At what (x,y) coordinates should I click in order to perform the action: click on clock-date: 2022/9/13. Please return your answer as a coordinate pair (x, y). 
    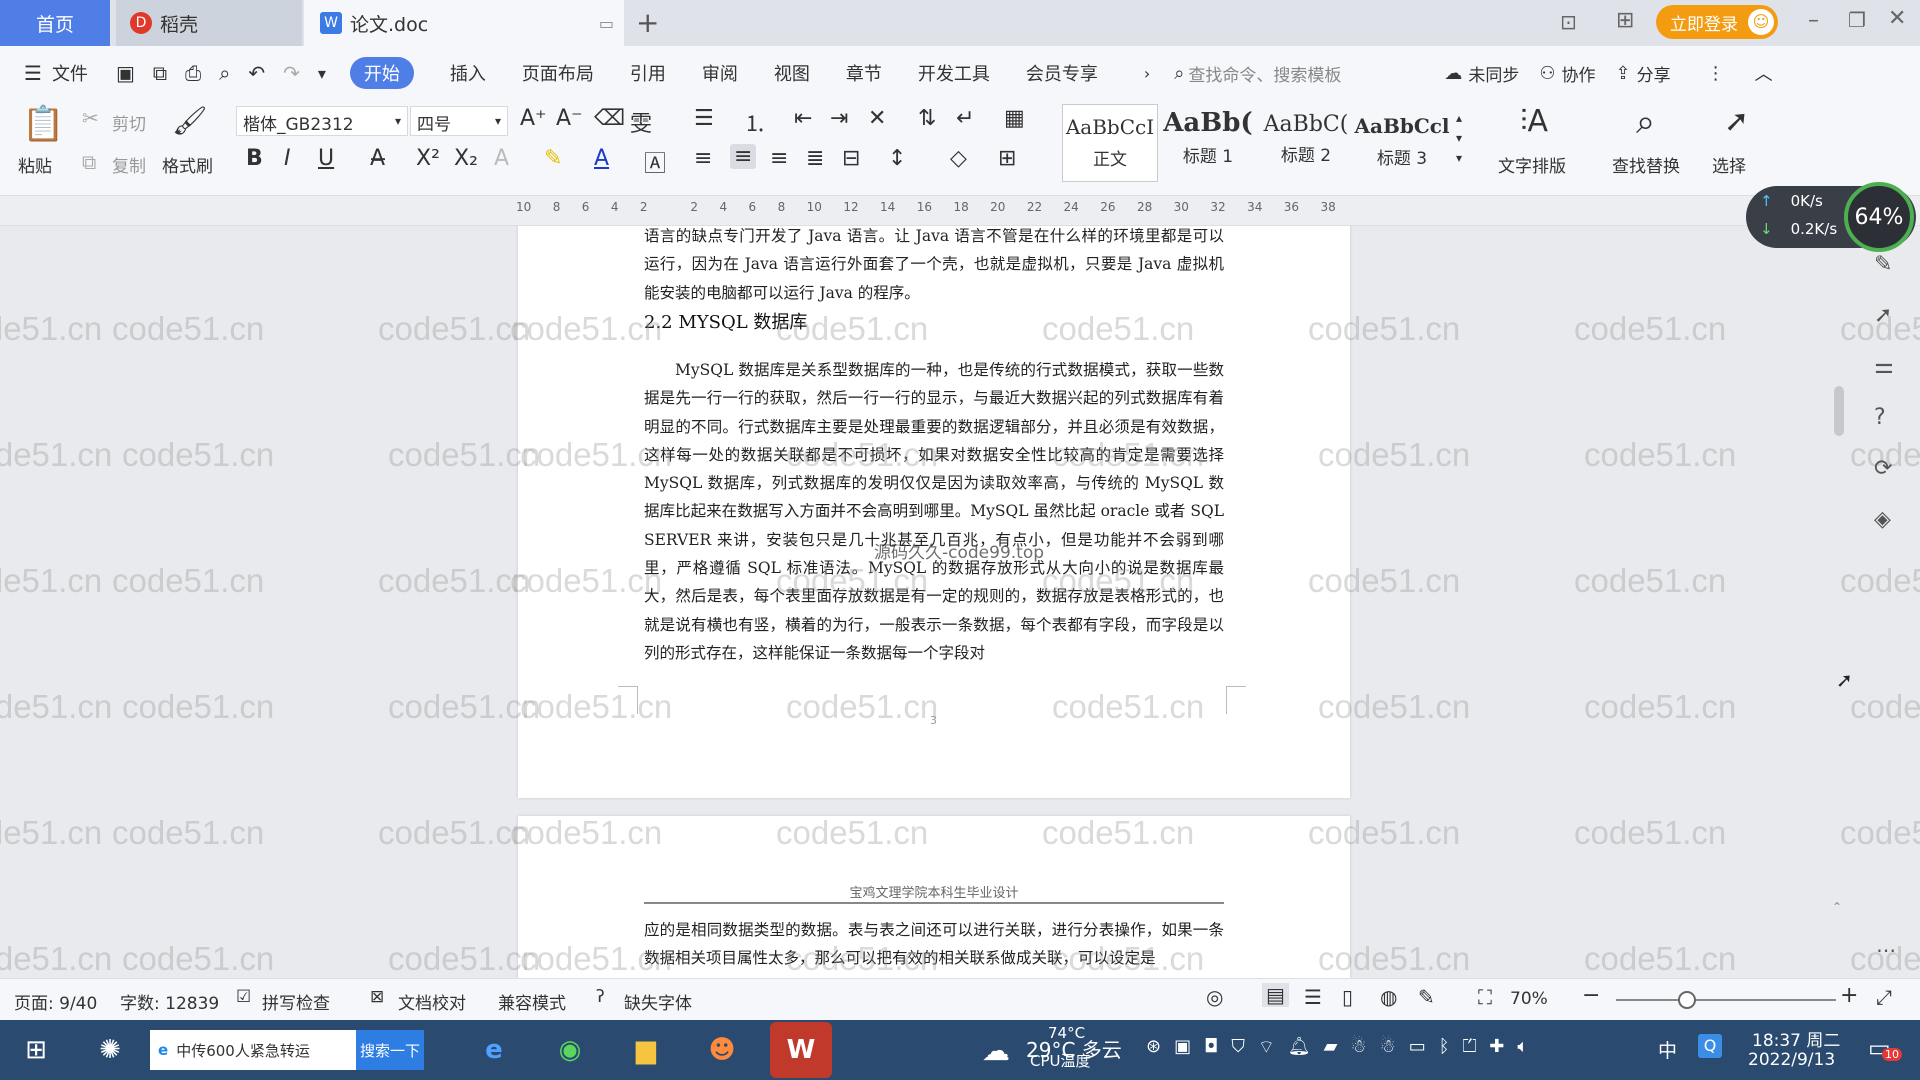
    Looking at the image, I should click on (1791, 1060).